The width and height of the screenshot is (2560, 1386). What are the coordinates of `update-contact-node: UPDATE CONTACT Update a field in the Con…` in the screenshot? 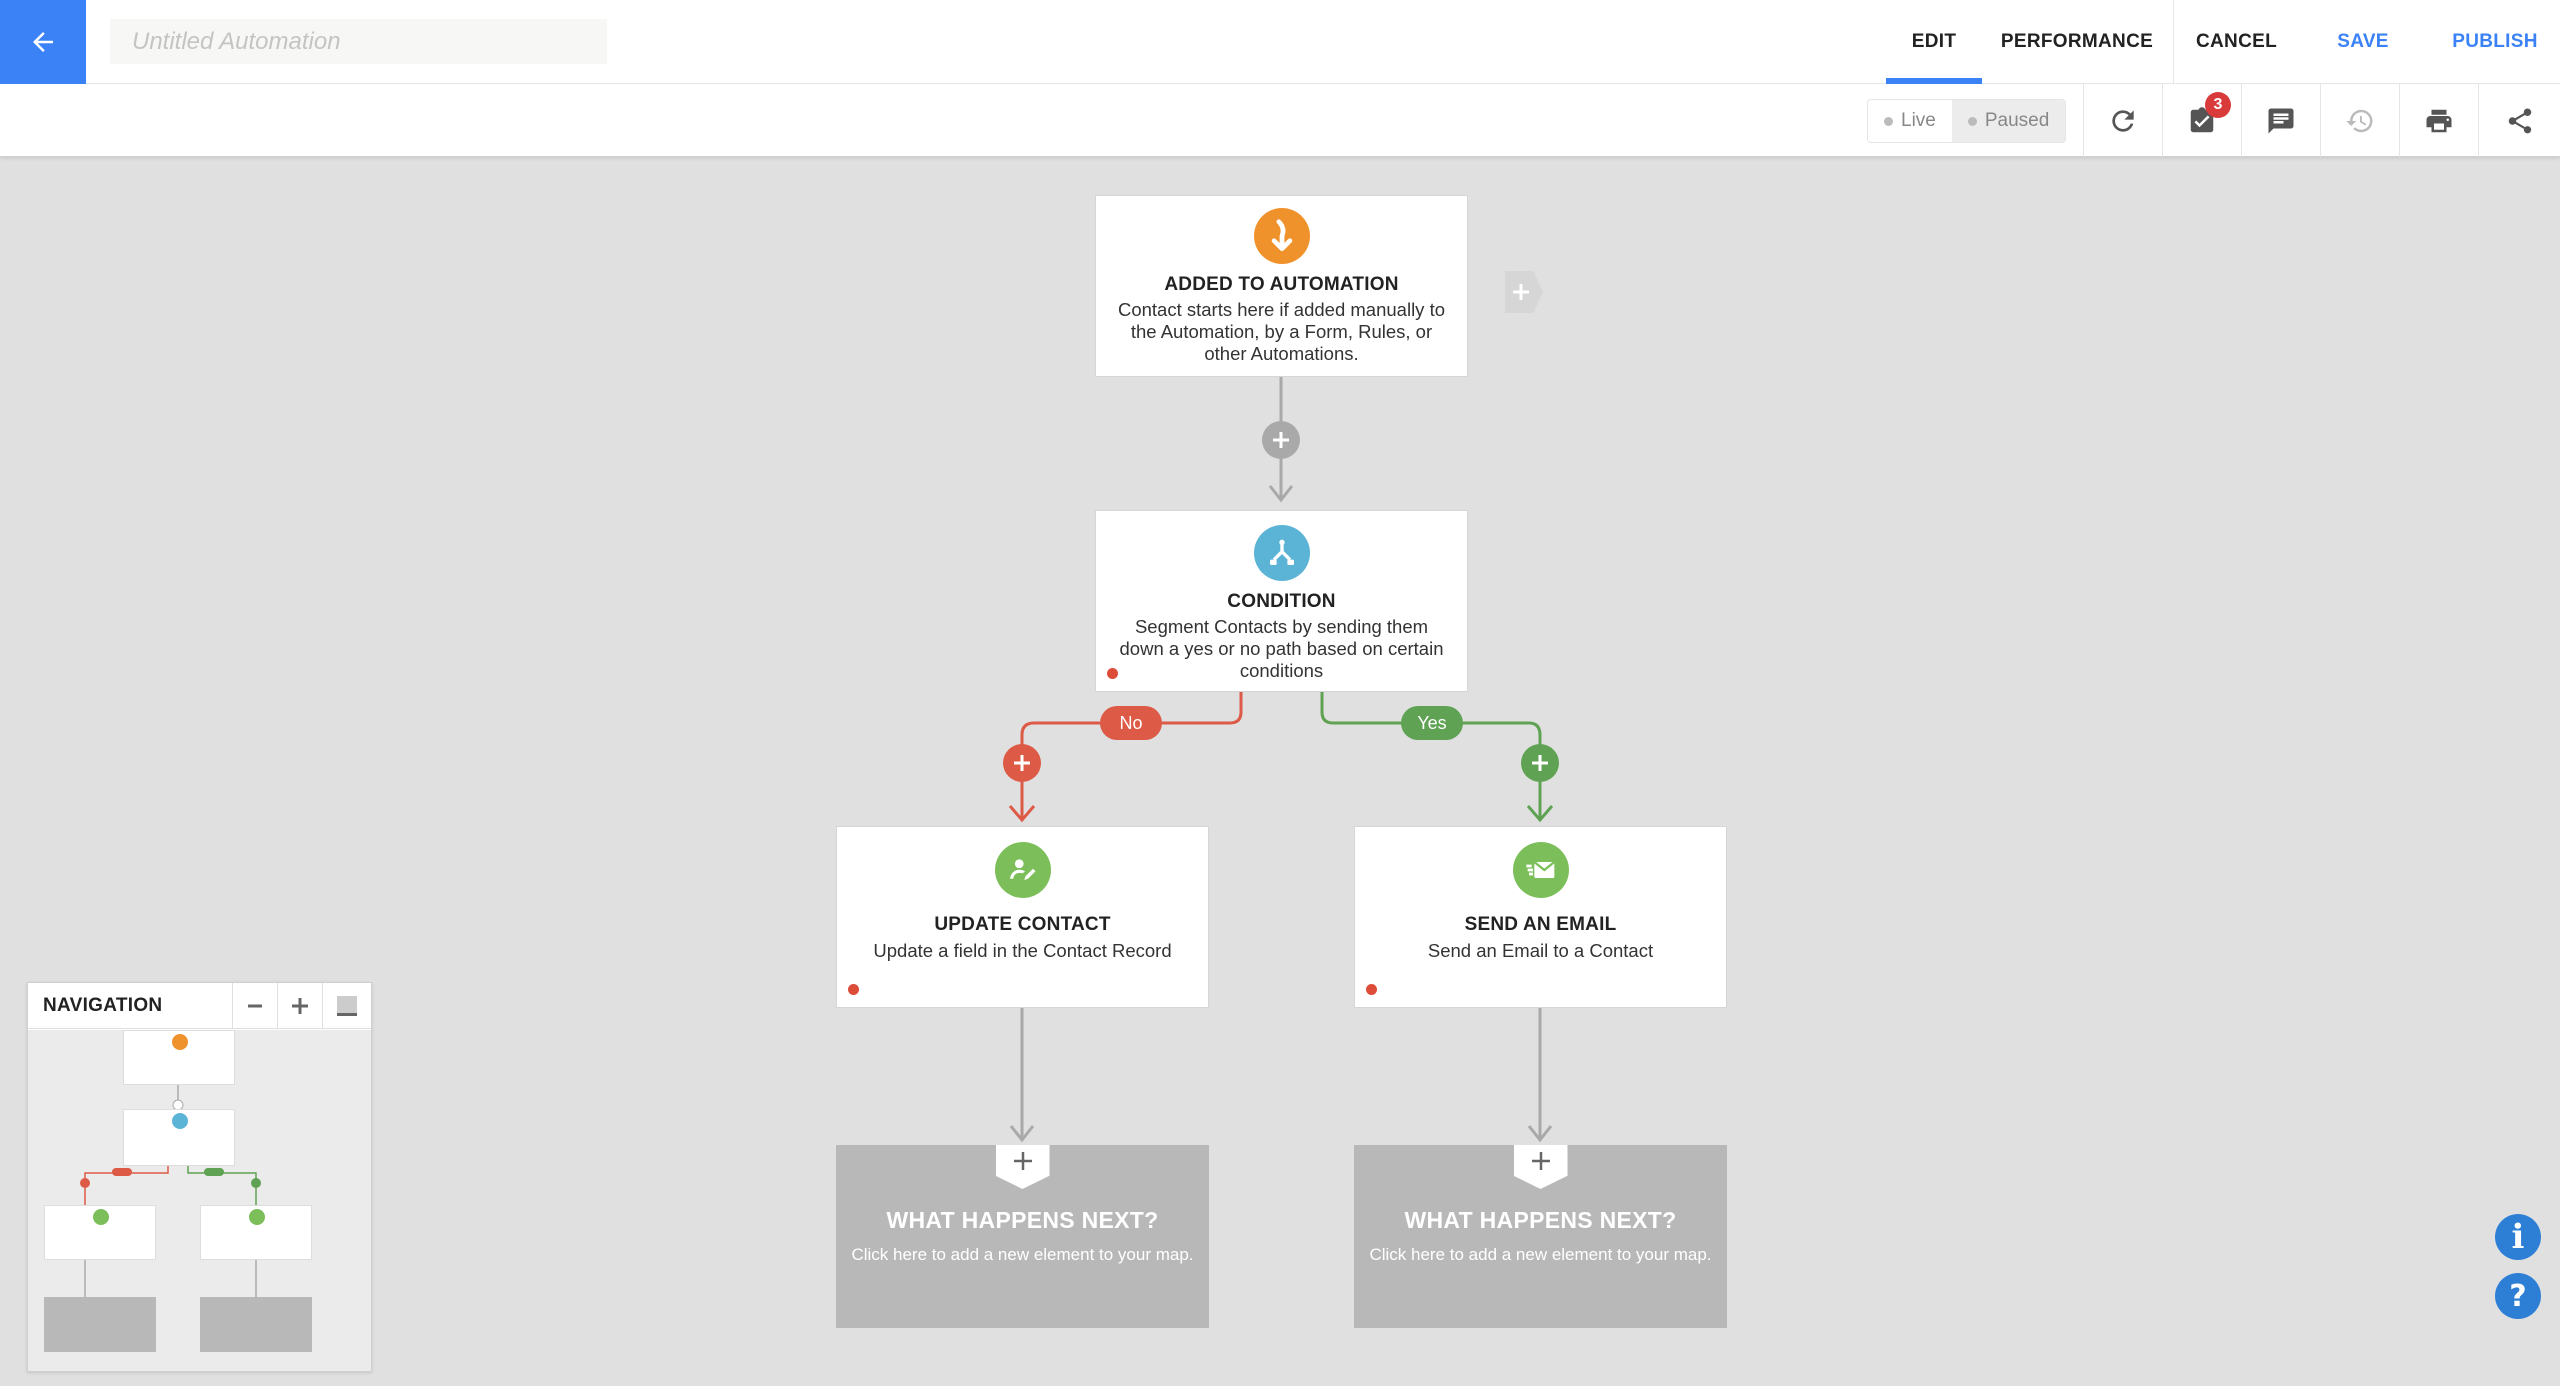 It's located at (1022, 917).